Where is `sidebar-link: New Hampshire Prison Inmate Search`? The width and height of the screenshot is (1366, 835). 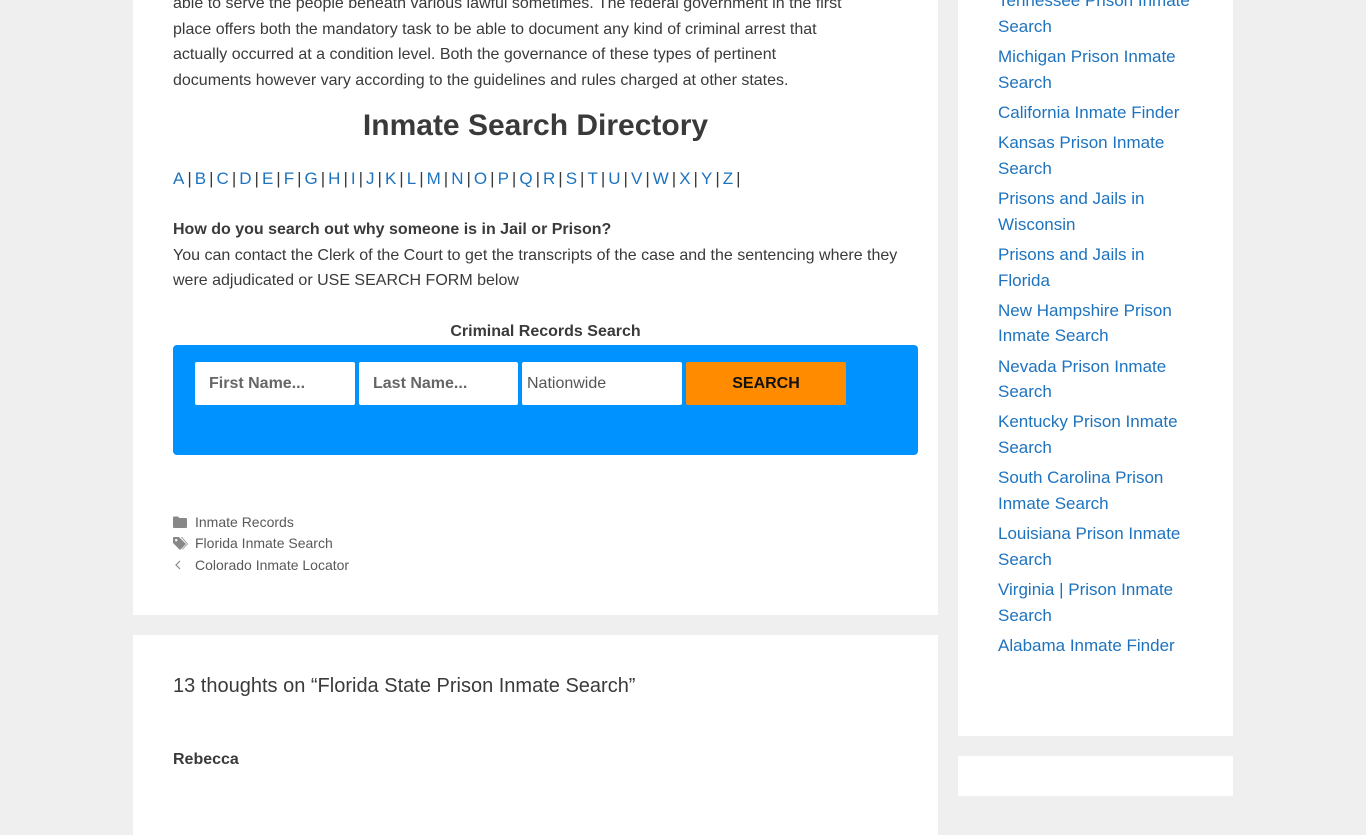 sidebar-link: New Hampshire Prison Inmate Search is located at coordinates (1085, 323).